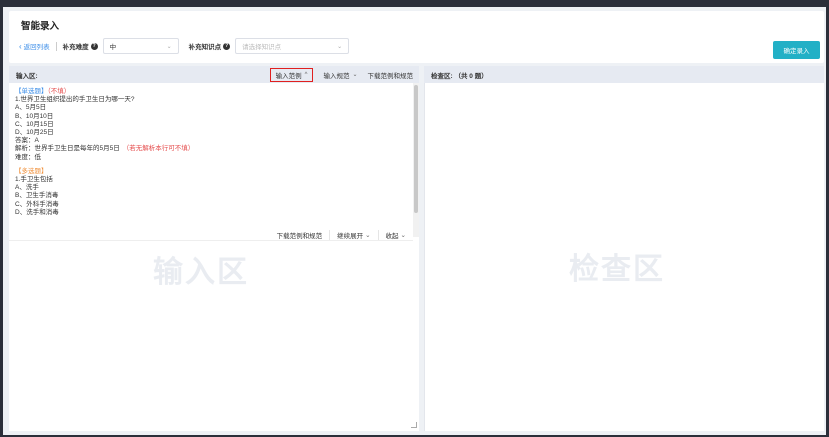  I want to click on chevron-up-icon: ^, so click(306, 74).